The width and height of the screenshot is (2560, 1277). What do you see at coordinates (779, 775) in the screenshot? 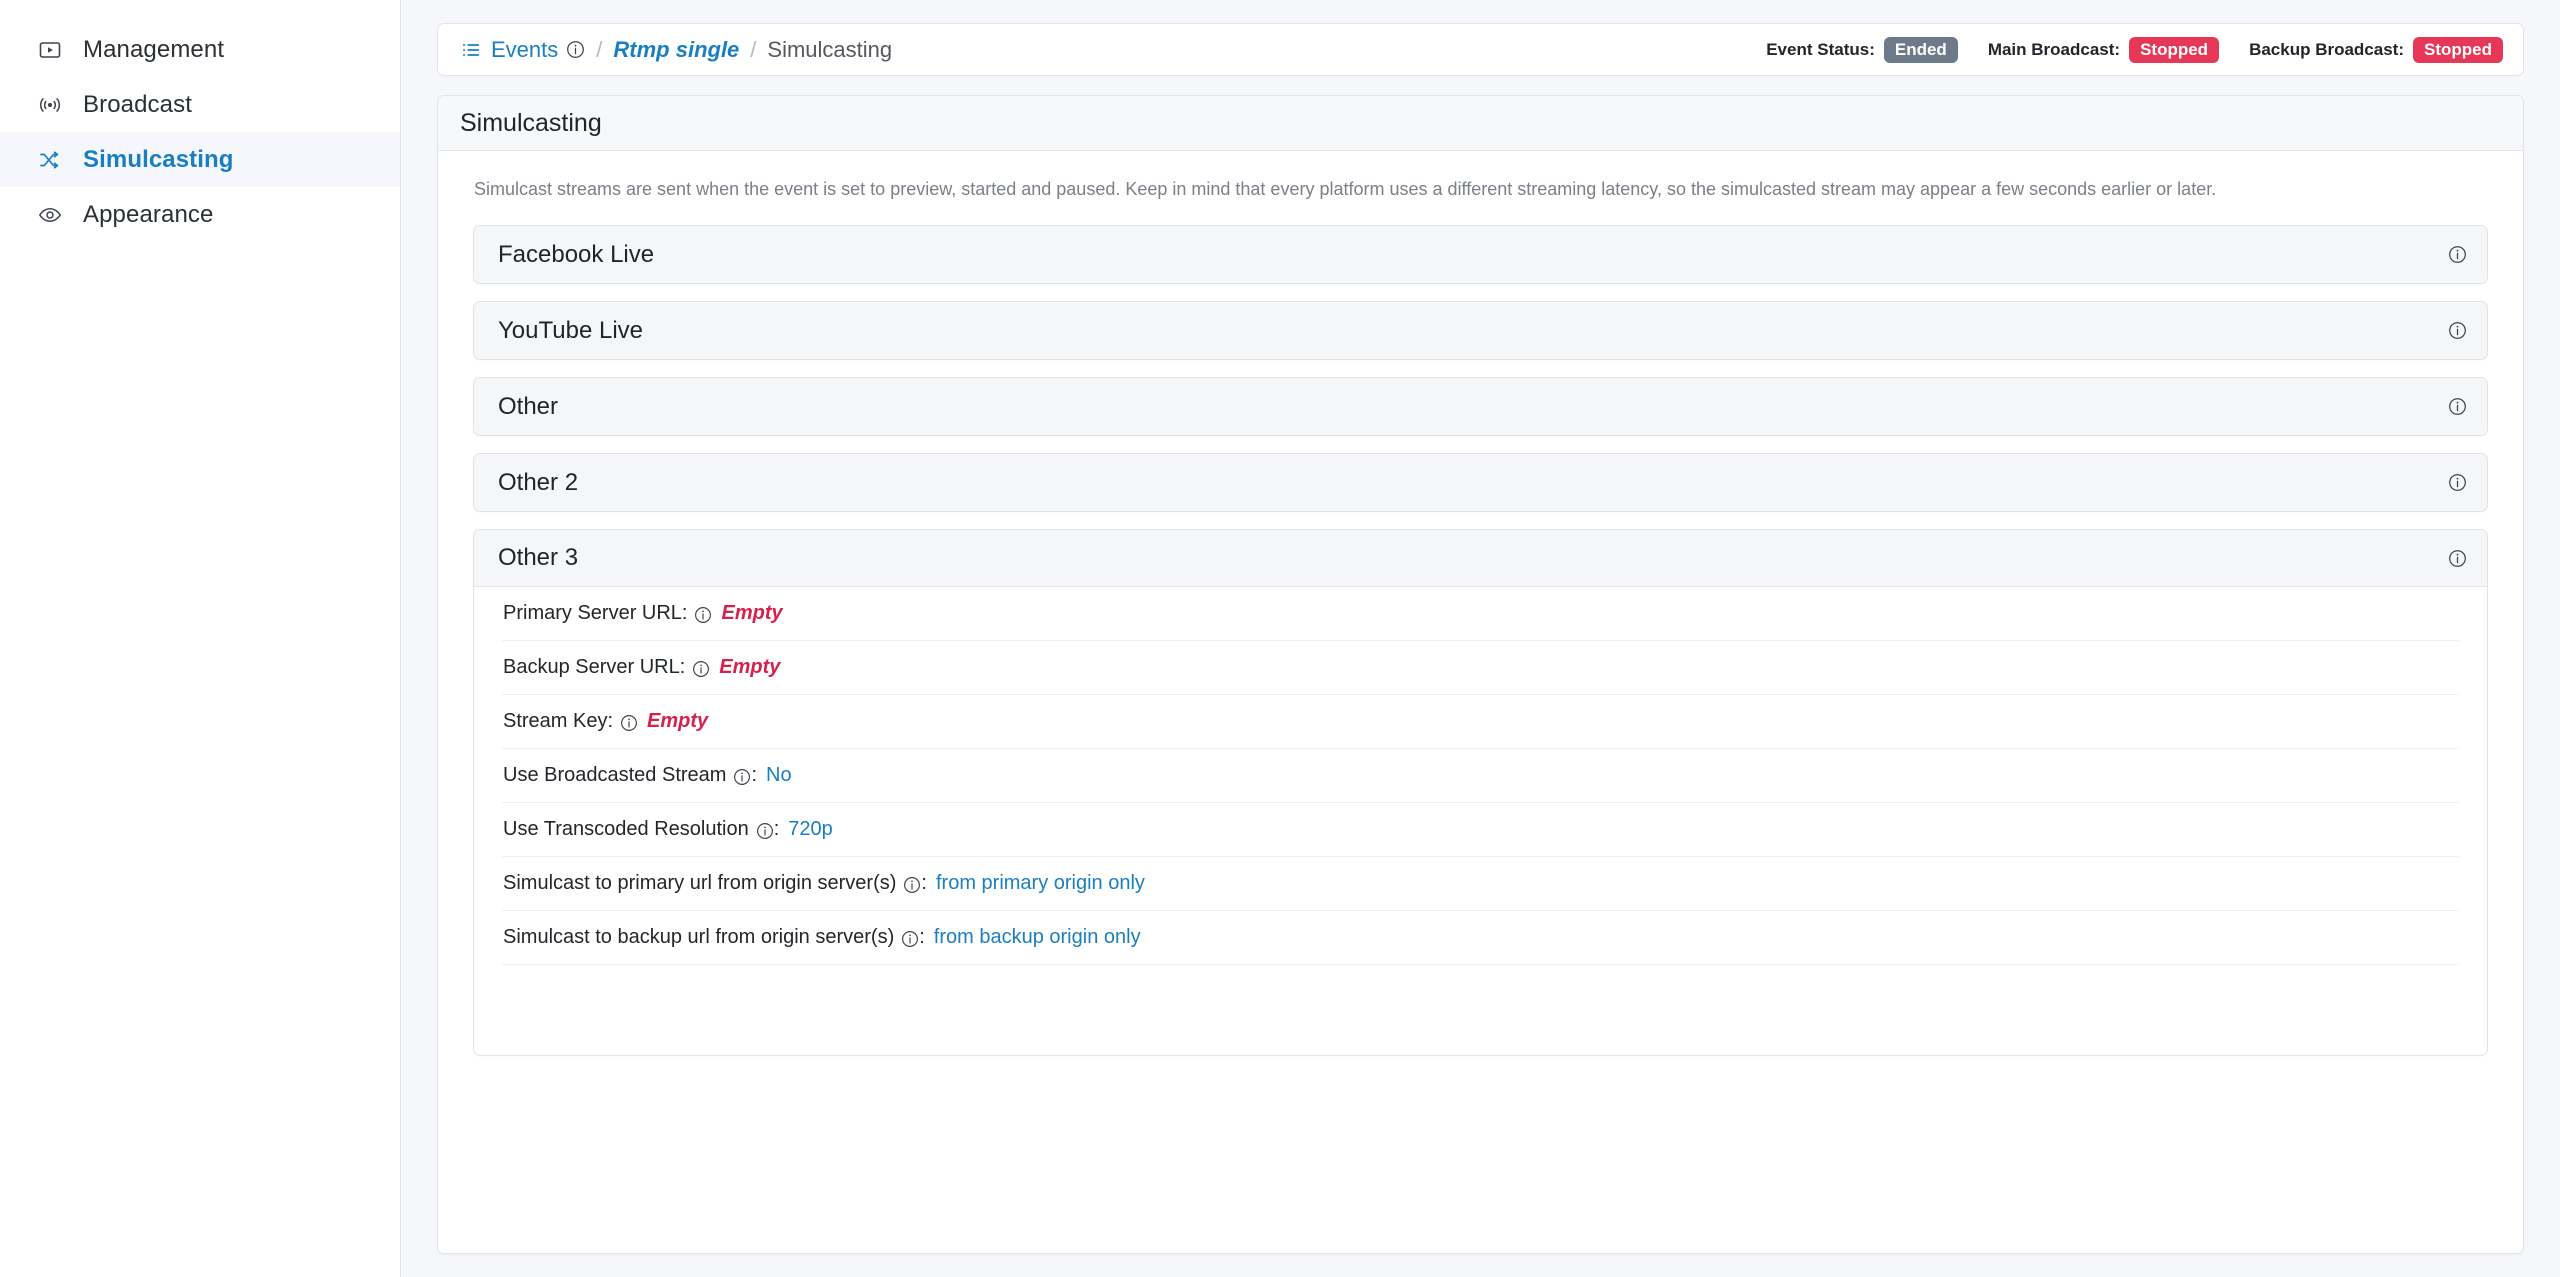
I see `field-value: No` at bounding box center [779, 775].